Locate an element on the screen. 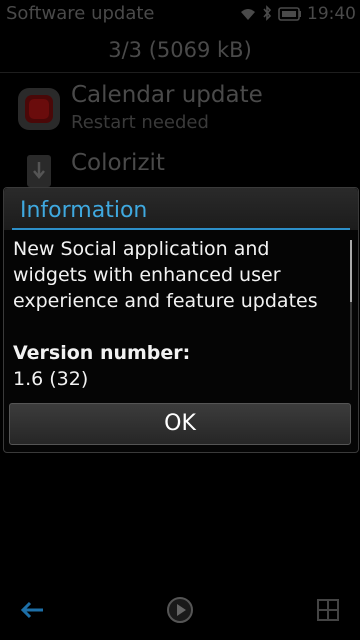 This screenshot has width=360, height=640. bluetooth-icon is located at coordinates (267, 15).